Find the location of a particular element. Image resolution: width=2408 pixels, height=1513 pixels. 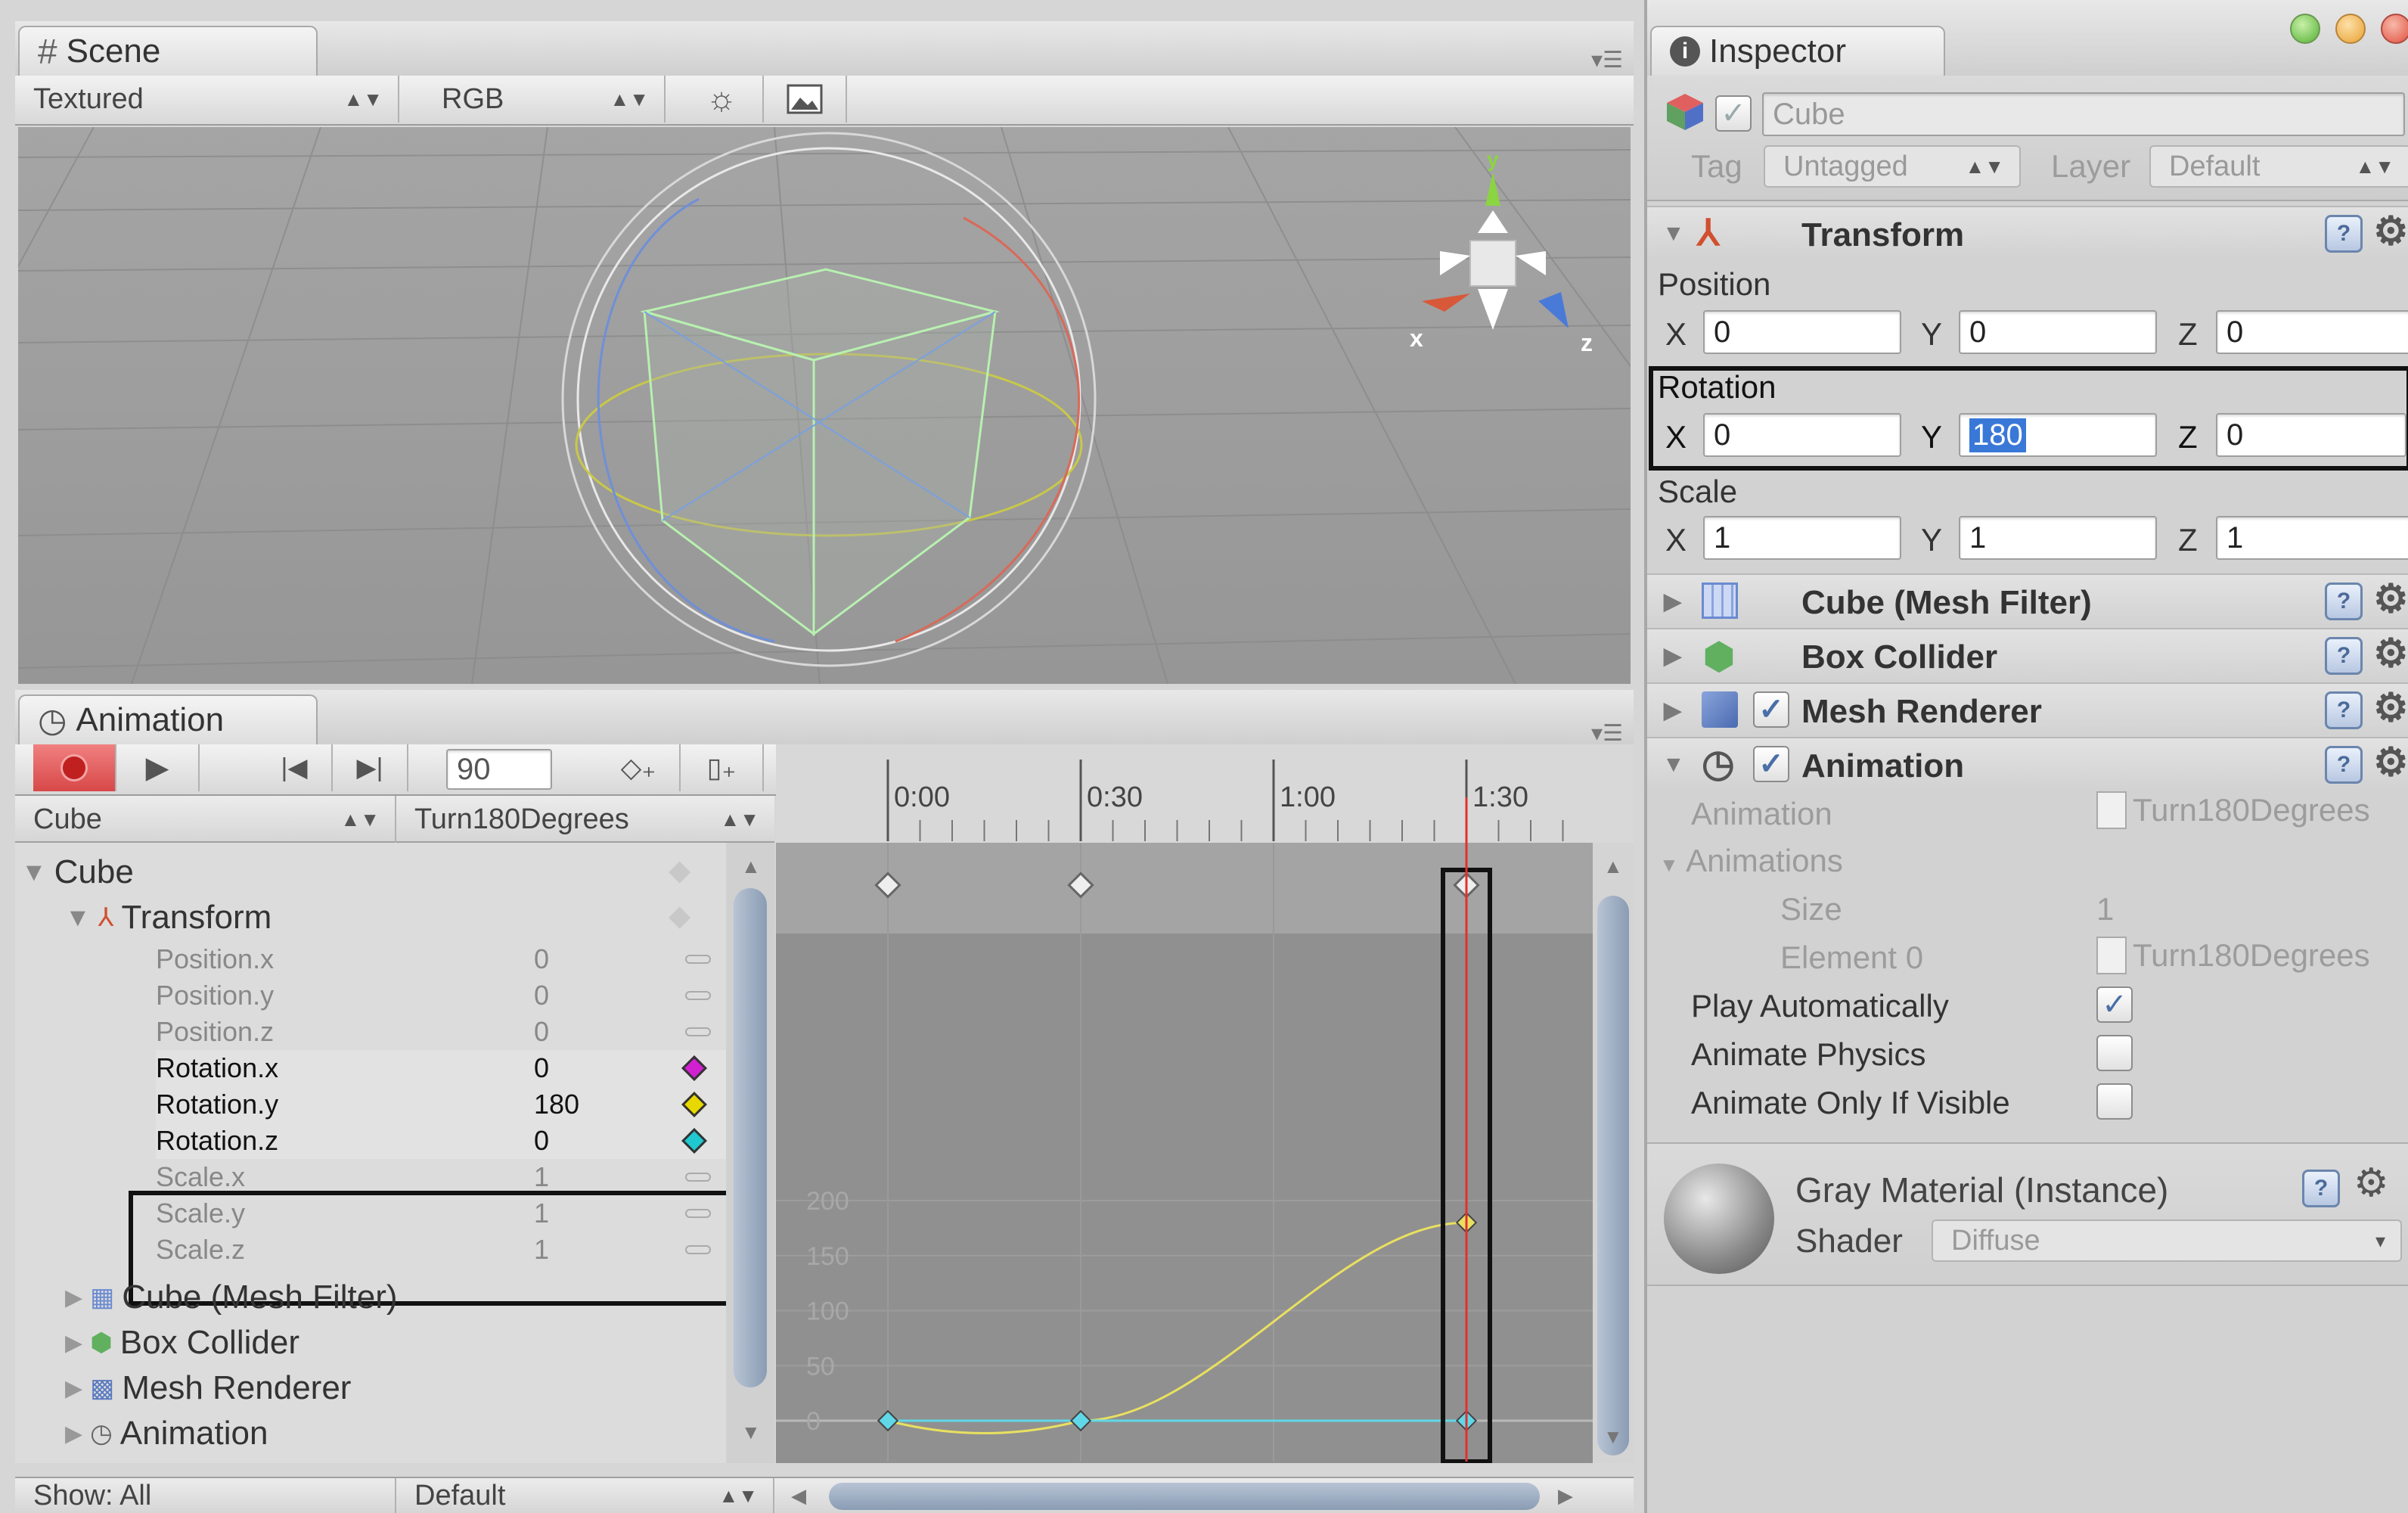

hierarchy-root: ▼ Cube is located at coordinates (77, 872).